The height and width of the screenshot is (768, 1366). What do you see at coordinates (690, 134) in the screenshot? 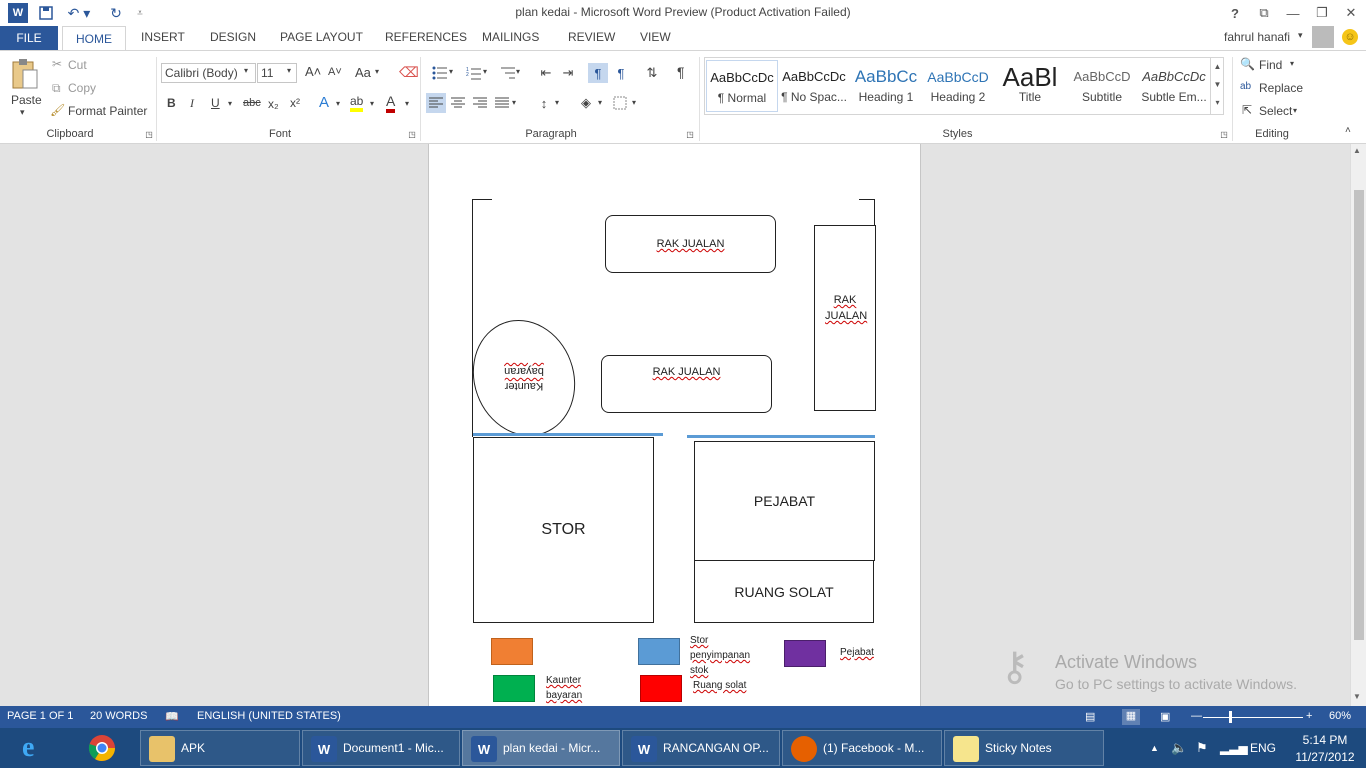
I see `paragraph-launcher-icon: ◳` at bounding box center [690, 134].